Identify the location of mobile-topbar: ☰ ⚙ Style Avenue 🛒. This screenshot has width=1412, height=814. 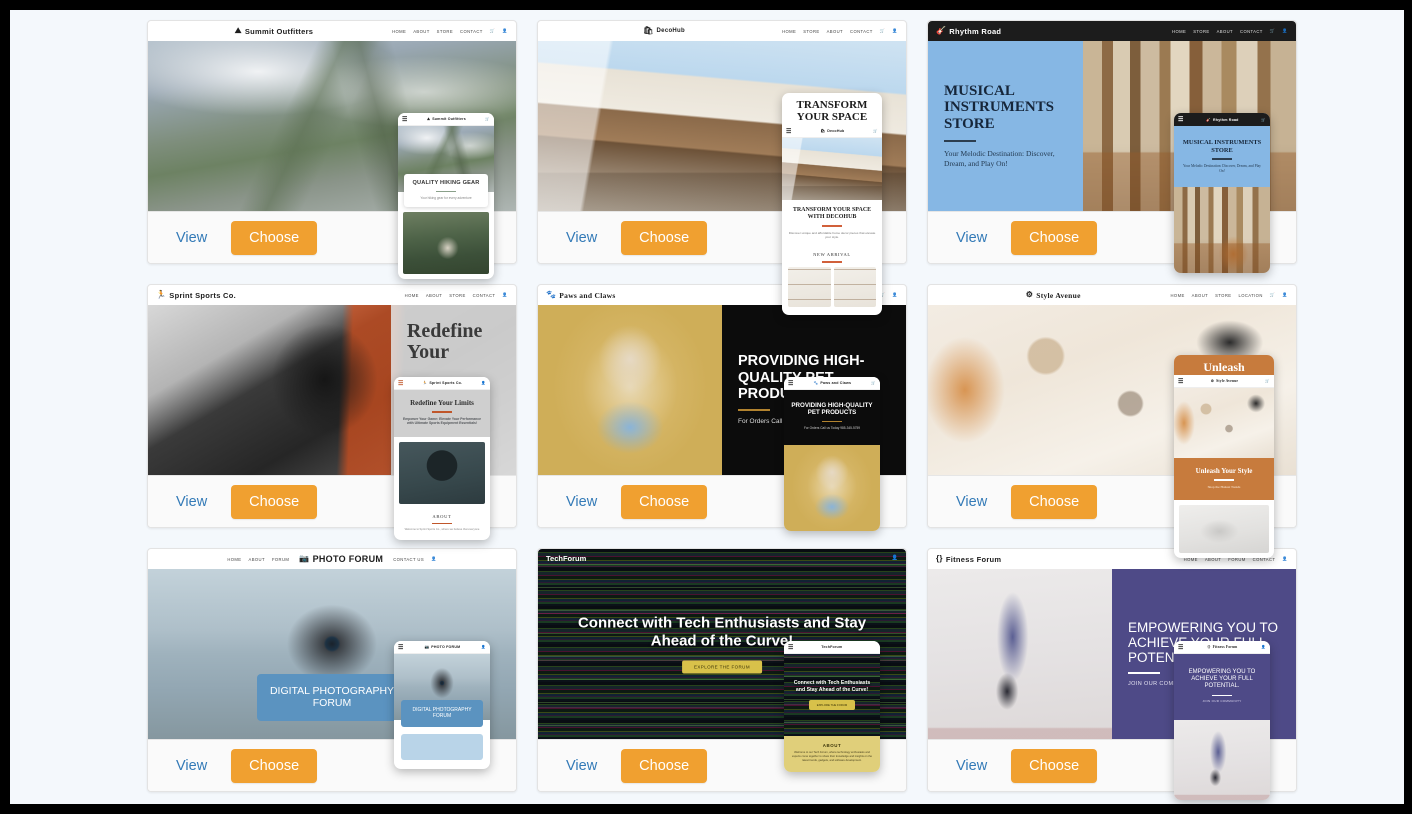
(1224, 381).